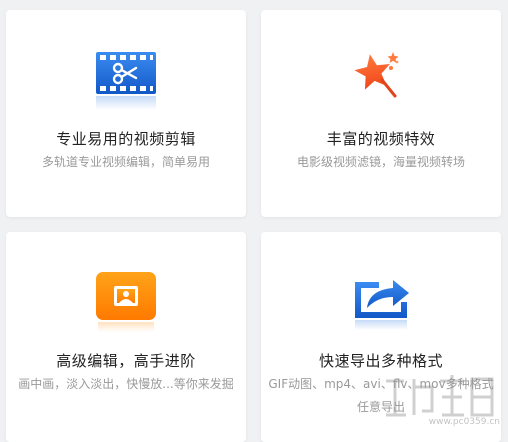 The width and height of the screenshot is (508, 442). Describe the element at coordinates (126, 300) in the screenshot. I see `picture-in-picture-icon` at that location.